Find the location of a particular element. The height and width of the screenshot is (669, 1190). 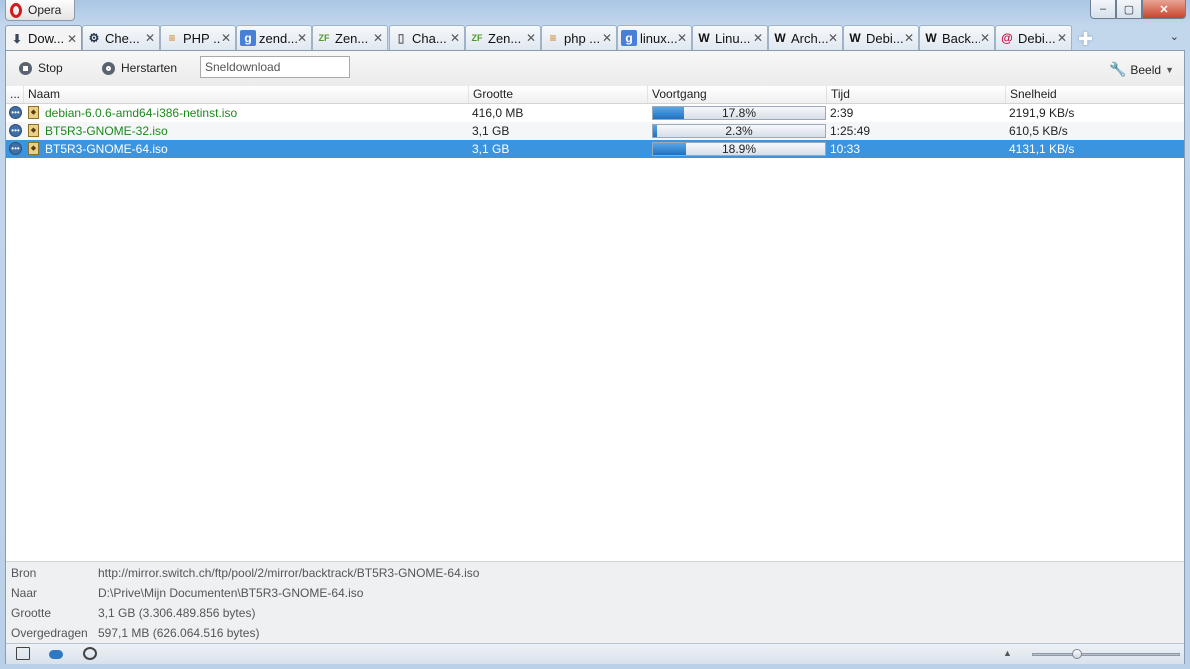

minimize-button: – is located at coordinates (1103, 9).